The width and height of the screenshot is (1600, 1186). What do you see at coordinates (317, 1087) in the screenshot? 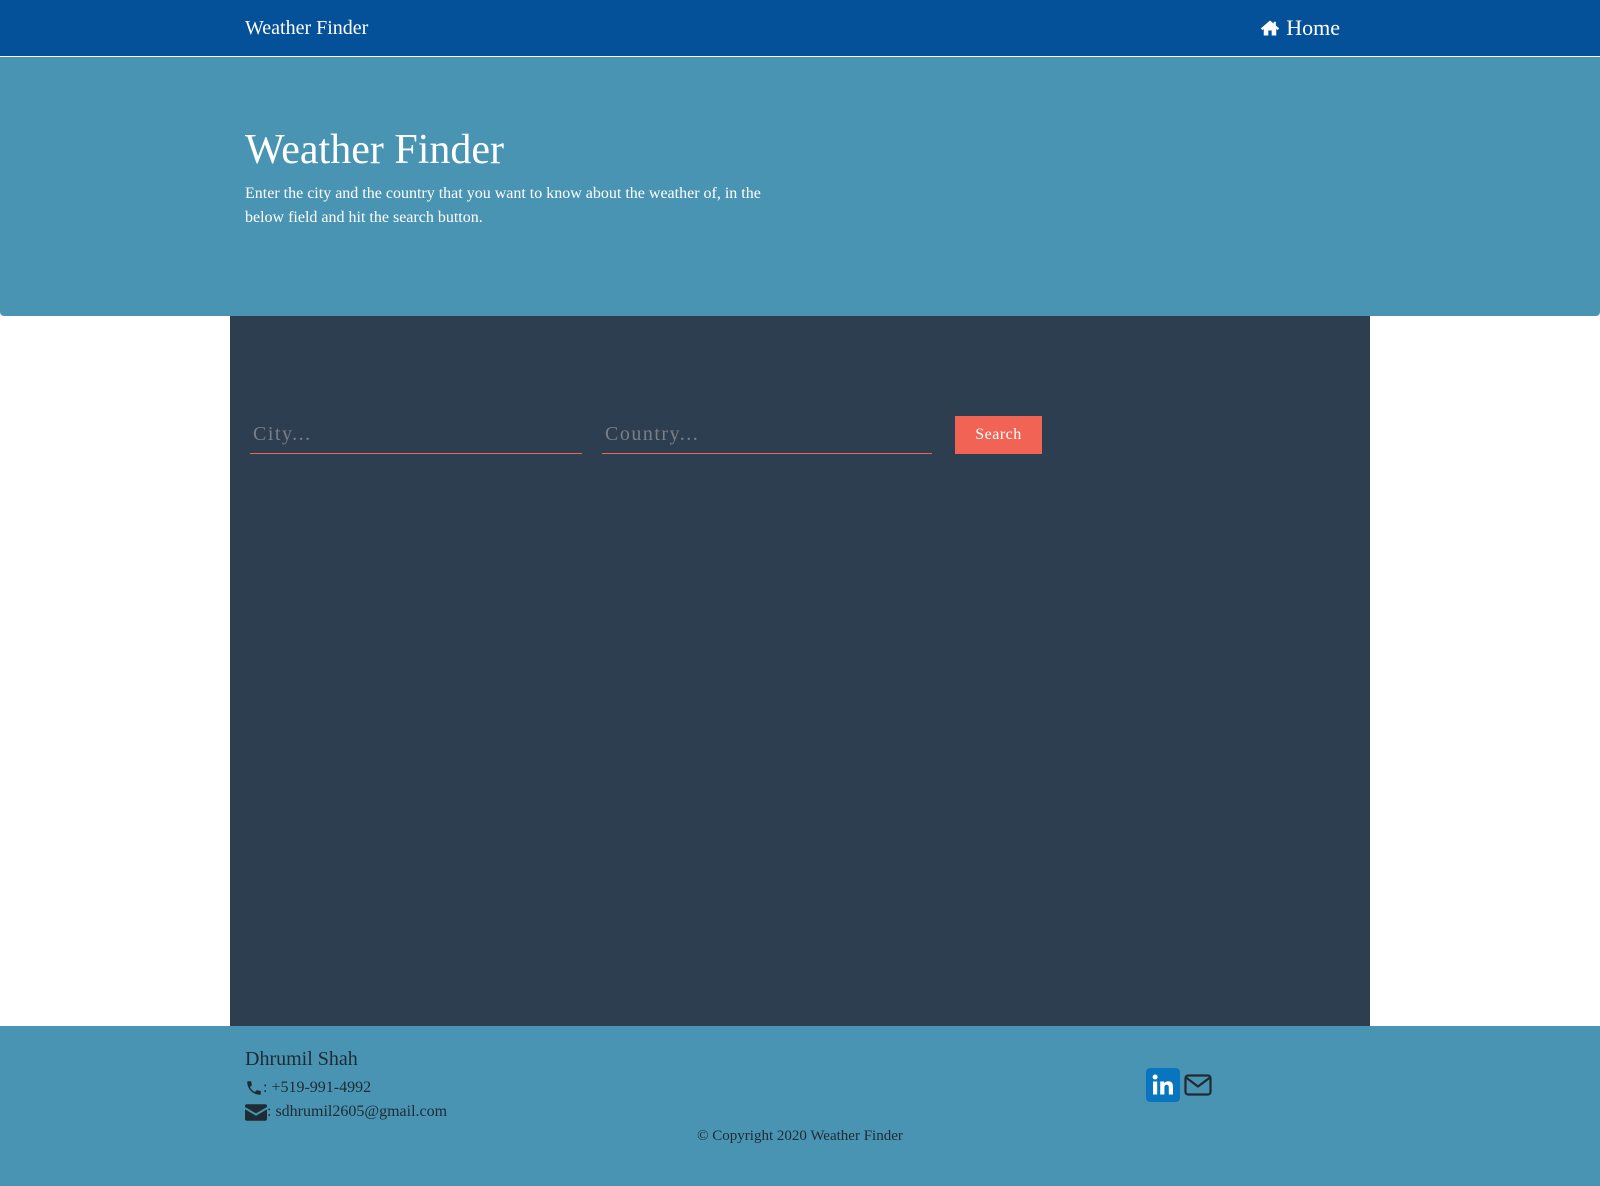
I see `phone-text: : +519-991-4992` at bounding box center [317, 1087].